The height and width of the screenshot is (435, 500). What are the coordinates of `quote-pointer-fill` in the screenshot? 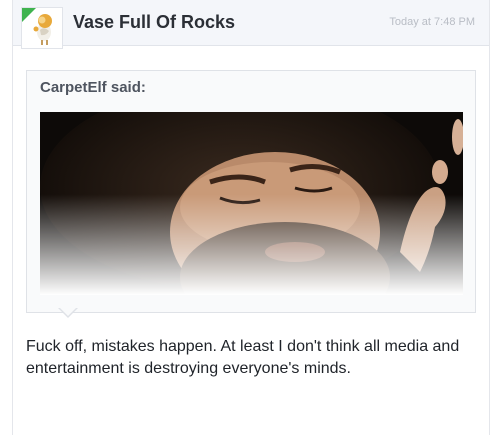 It's located at (68, 311).